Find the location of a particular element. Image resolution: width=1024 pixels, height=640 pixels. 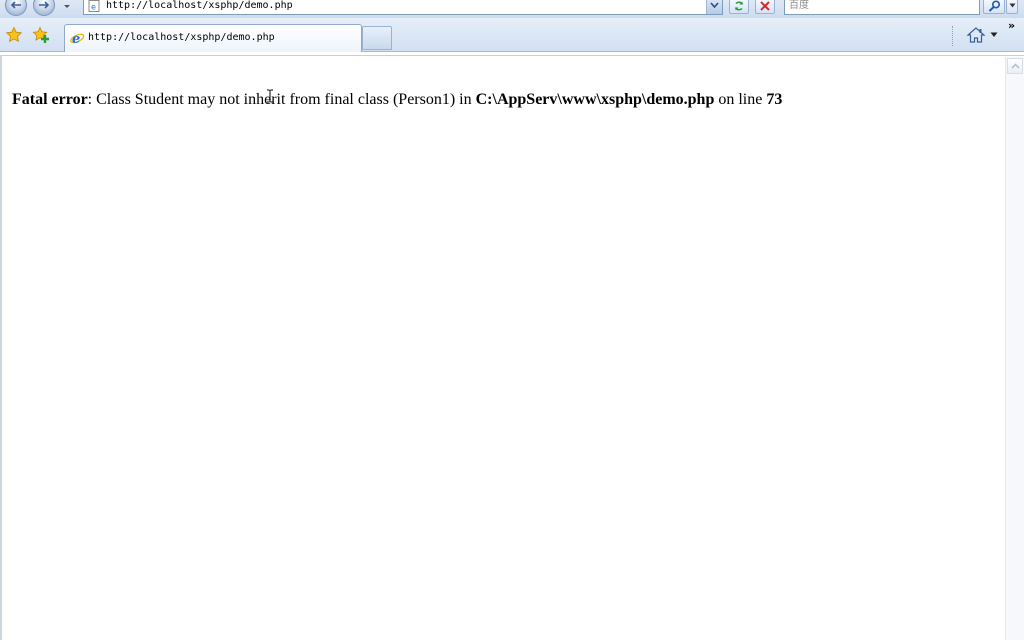

ie-page-icon: e is located at coordinates (94, 6).